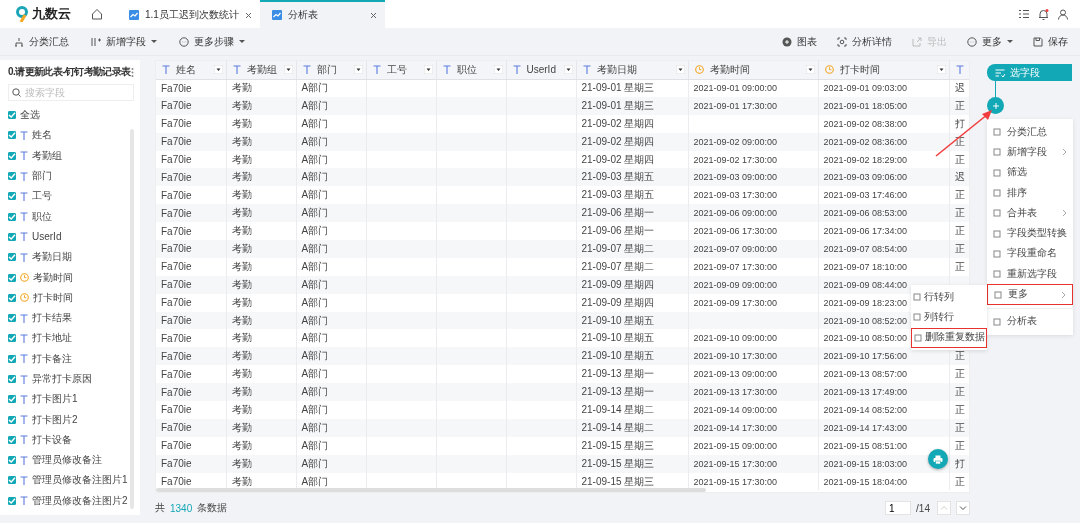  Describe the element at coordinates (1030, 274) in the screenshot. I see `menu-item: 重新选字段` at that location.